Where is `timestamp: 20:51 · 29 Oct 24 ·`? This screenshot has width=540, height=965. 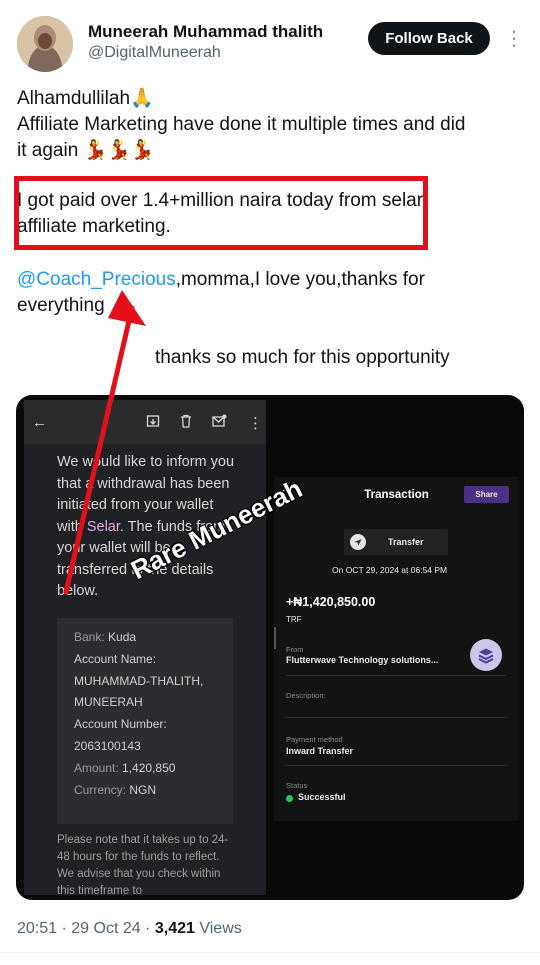 timestamp: 20:51 · 29 Oct 24 · is located at coordinates (86, 928).